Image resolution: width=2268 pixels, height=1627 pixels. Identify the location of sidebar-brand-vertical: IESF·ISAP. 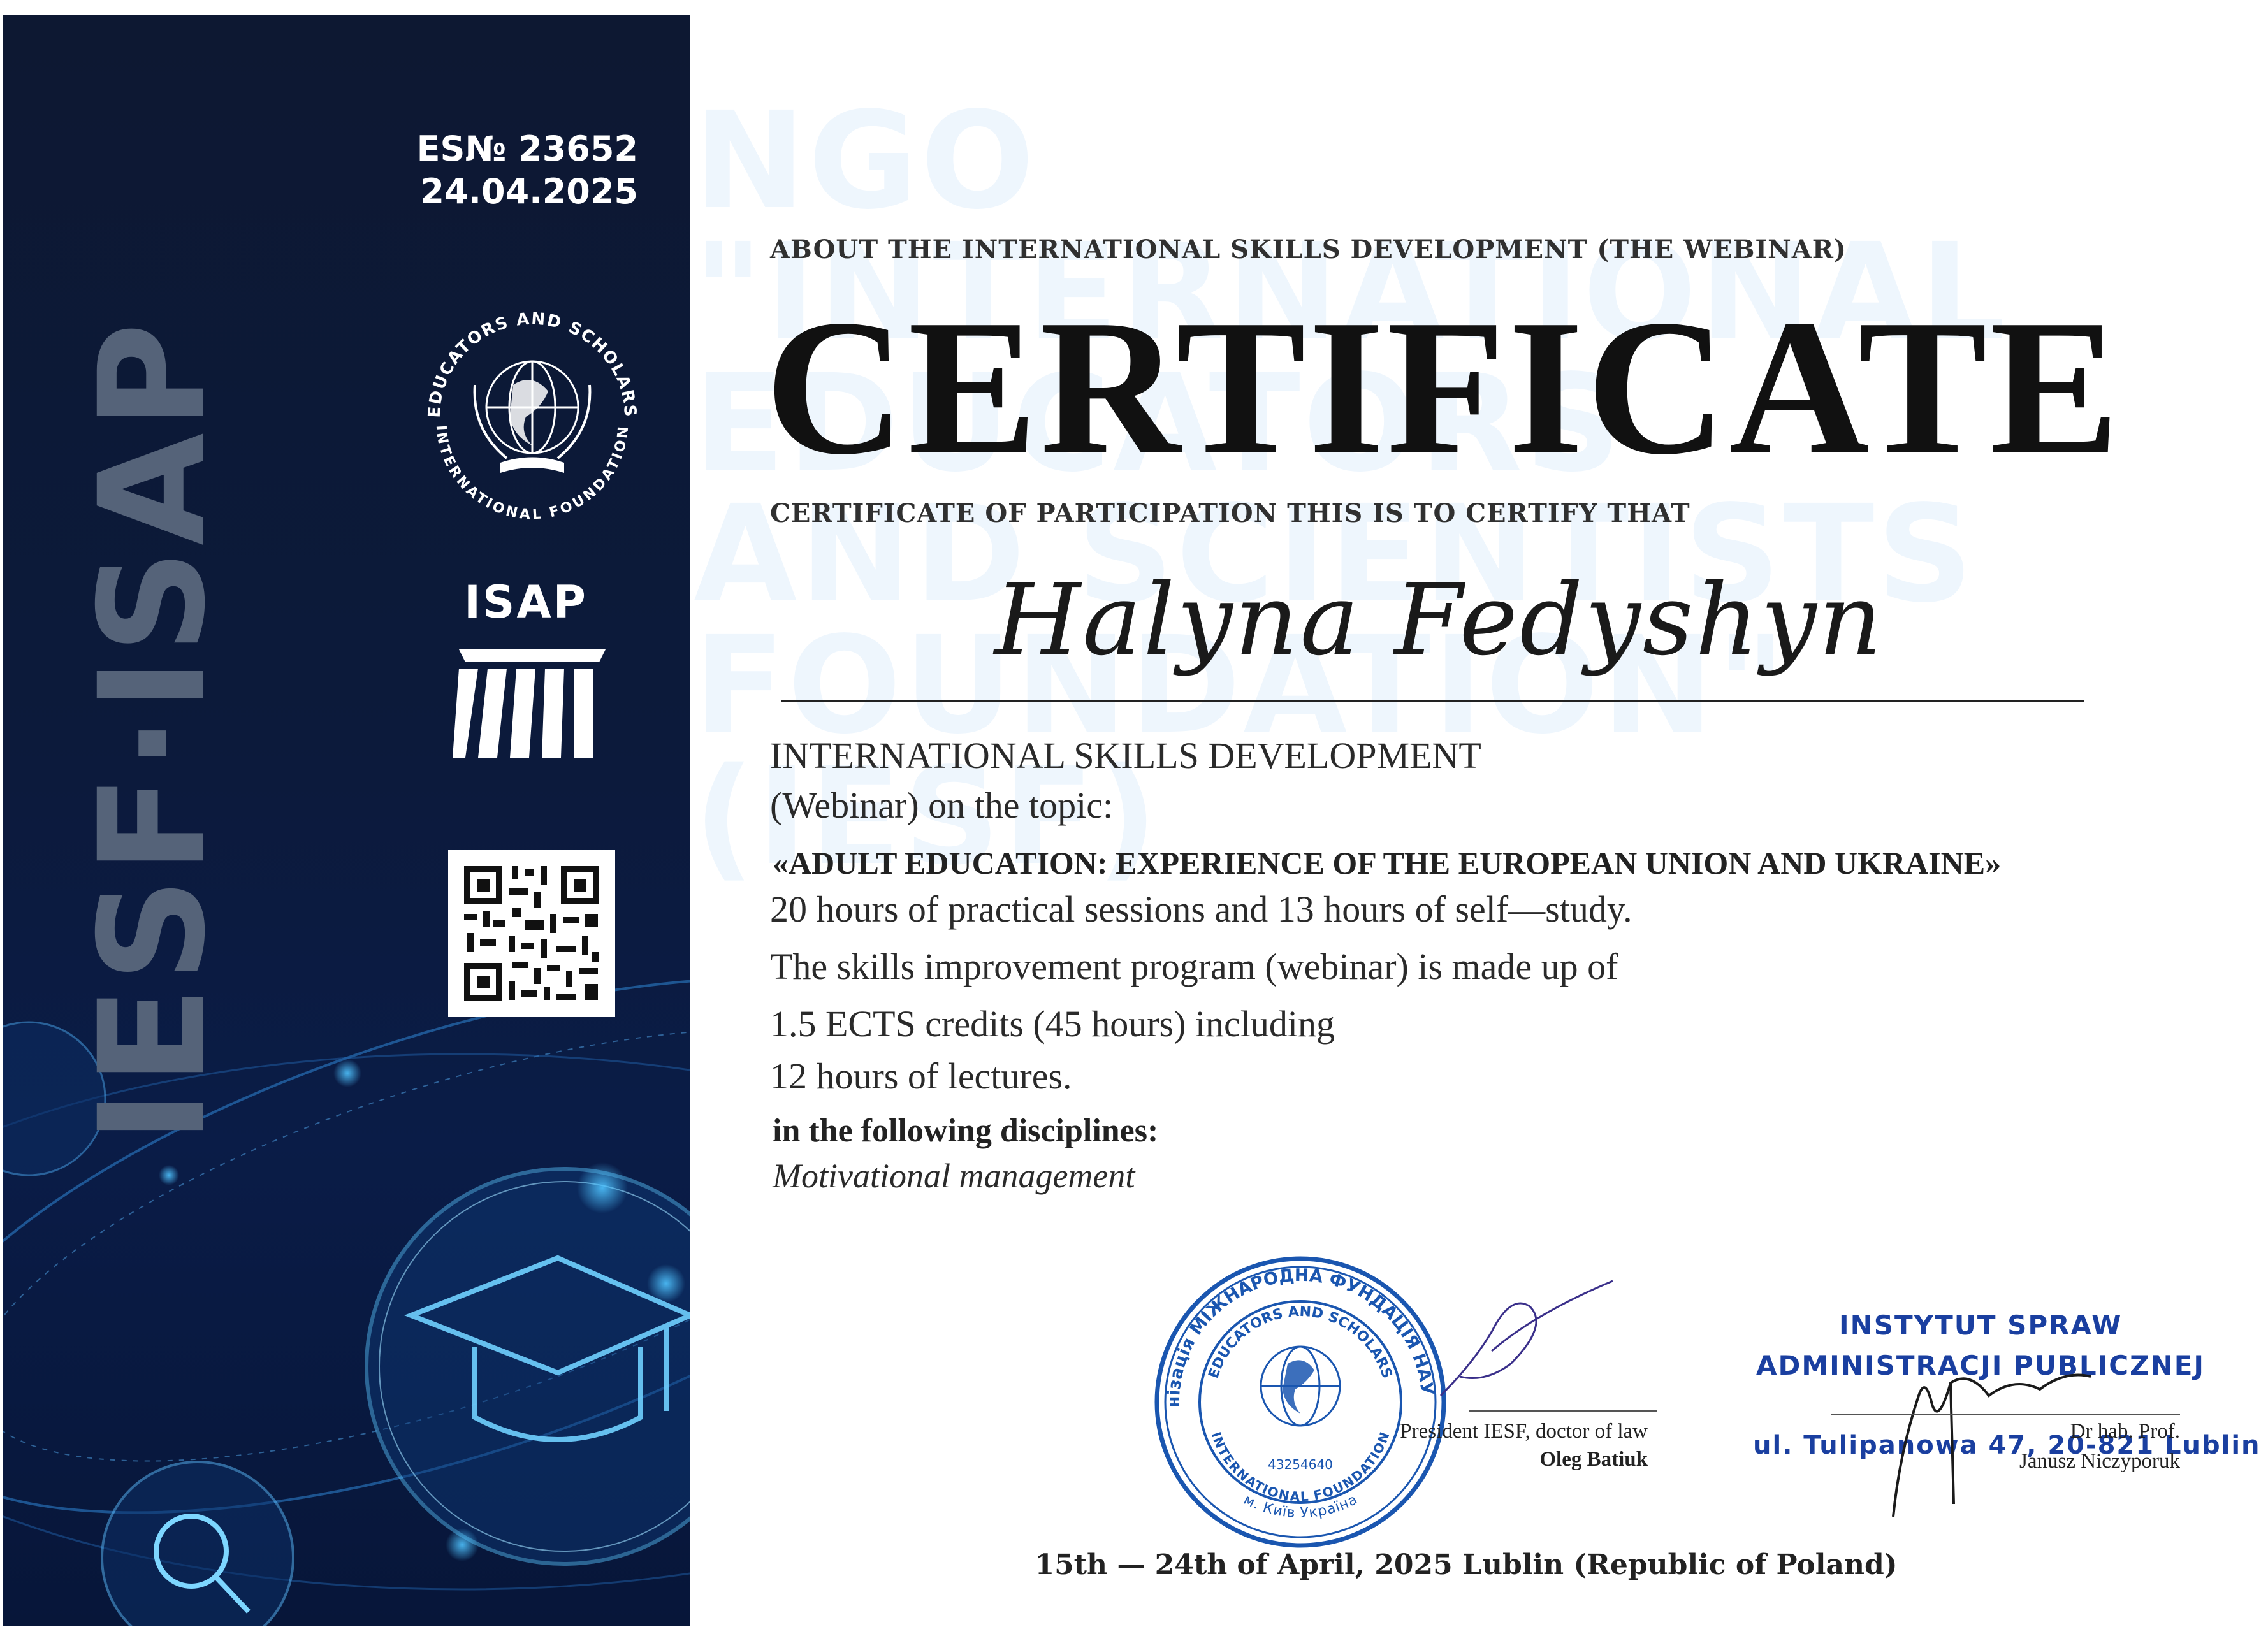
(153, 731).